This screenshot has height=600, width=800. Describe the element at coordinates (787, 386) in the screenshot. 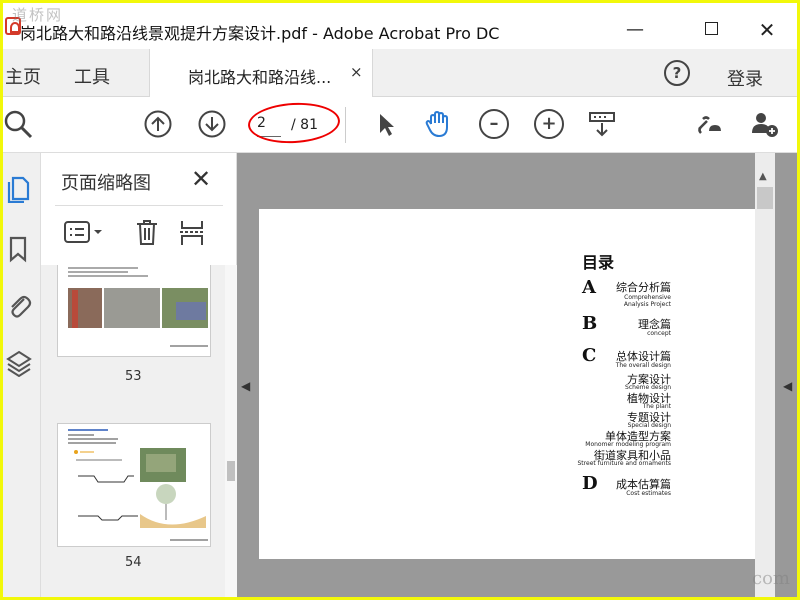

I see `expand-right-panel-icon: ◀` at that location.